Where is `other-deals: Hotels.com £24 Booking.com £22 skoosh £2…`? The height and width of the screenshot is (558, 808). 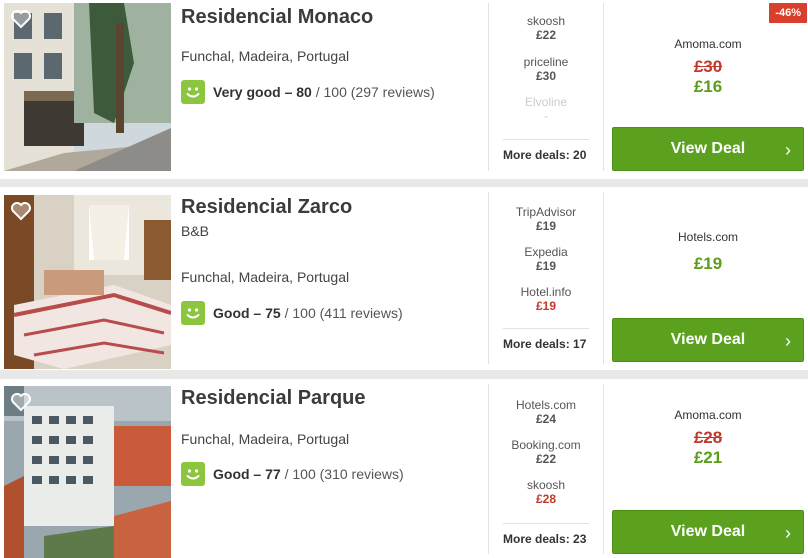 other-deals: Hotels.com £24 Booking.com £22 skoosh £2… is located at coordinates (546, 469).